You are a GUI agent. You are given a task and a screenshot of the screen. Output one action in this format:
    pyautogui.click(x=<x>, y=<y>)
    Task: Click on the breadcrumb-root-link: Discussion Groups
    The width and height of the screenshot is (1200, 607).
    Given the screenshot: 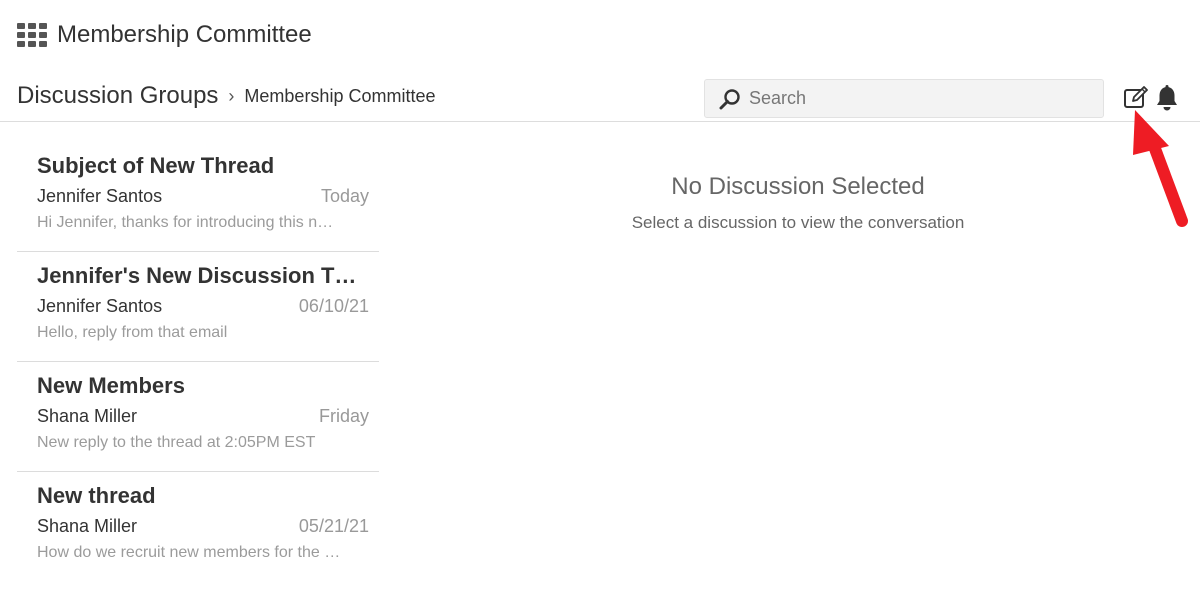 What is the action you would take?
    pyautogui.click(x=117, y=96)
    